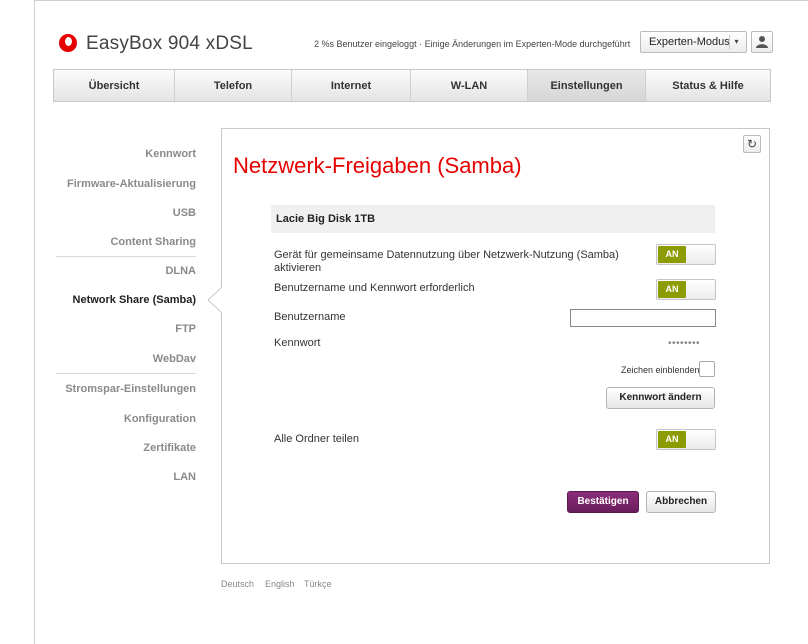 The width and height of the screenshot is (808, 644). What do you see at coordinates (374, 288) in the screenshot?
I see `auth-required-label: Benutzername und Kennwort erforderlich` at bounding box center [374, 288].